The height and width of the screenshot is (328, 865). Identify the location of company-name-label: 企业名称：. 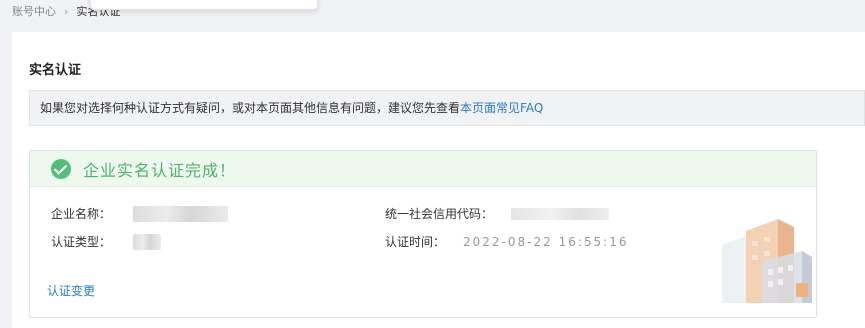
(81, 214).